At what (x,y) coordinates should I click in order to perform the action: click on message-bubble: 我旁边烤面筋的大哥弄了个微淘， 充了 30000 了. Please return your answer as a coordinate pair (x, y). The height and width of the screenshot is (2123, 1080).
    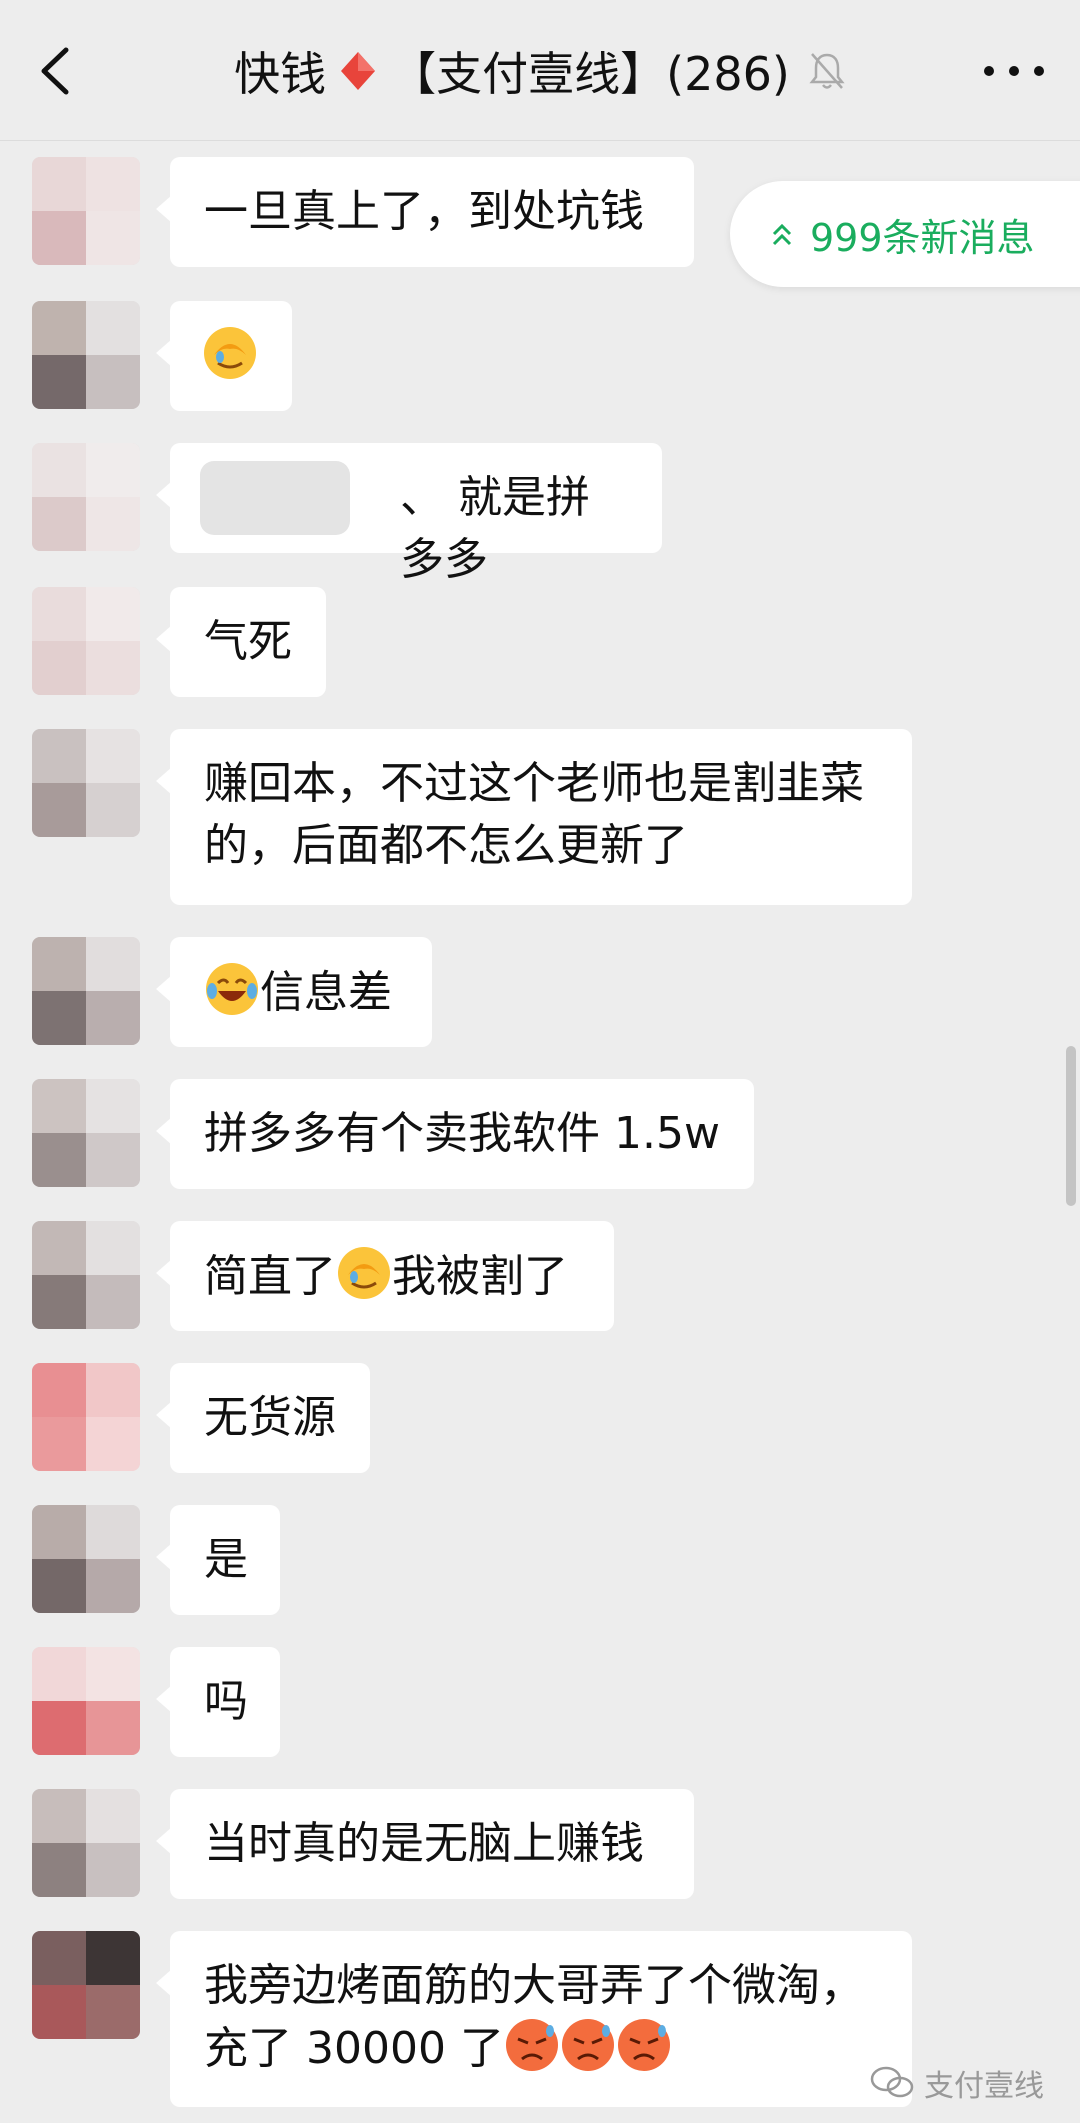
    Looking at the image, I should click on (534, 2019).